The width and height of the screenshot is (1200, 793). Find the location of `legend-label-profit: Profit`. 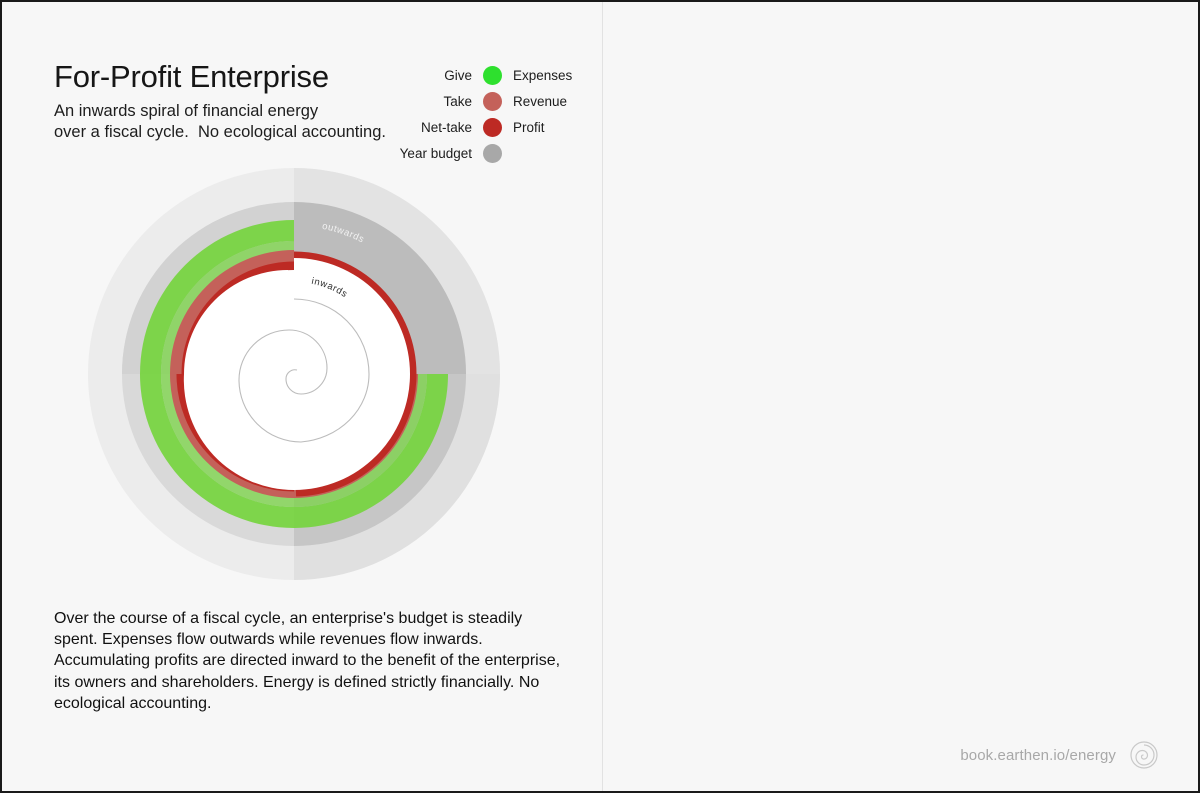

legend-label-profit: Profit is located at coordinates (529, 127).